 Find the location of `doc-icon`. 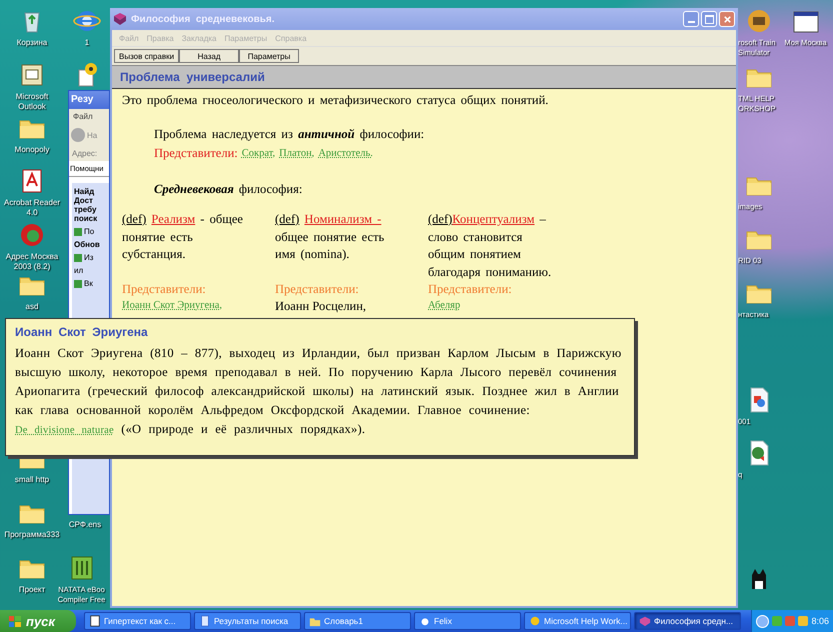

doc-icon is located at coordinates (95, 621).